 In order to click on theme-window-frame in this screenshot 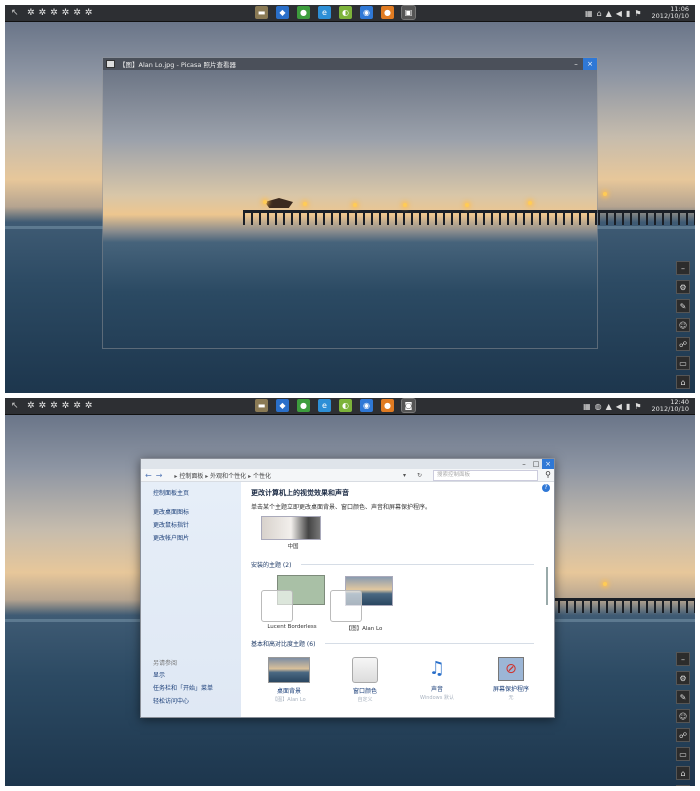, I will do `click(277, 606)`.